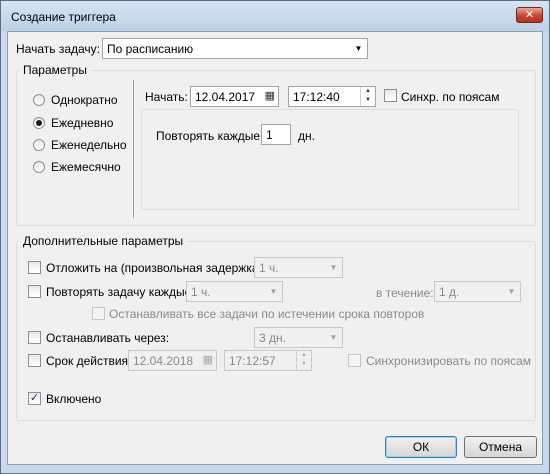 The width and height of the screenshot is (550, 474). I want to click on expire-time-spinner: ▲ ▼, so click(303, 360).